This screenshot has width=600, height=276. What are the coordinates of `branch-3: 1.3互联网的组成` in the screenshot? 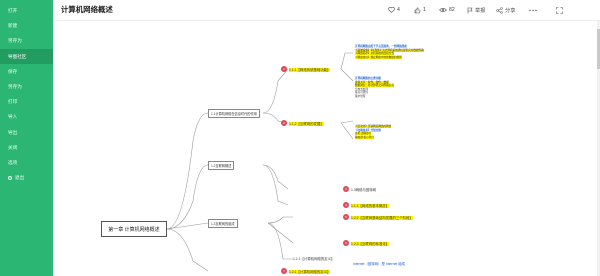 It's located at (223, 223).